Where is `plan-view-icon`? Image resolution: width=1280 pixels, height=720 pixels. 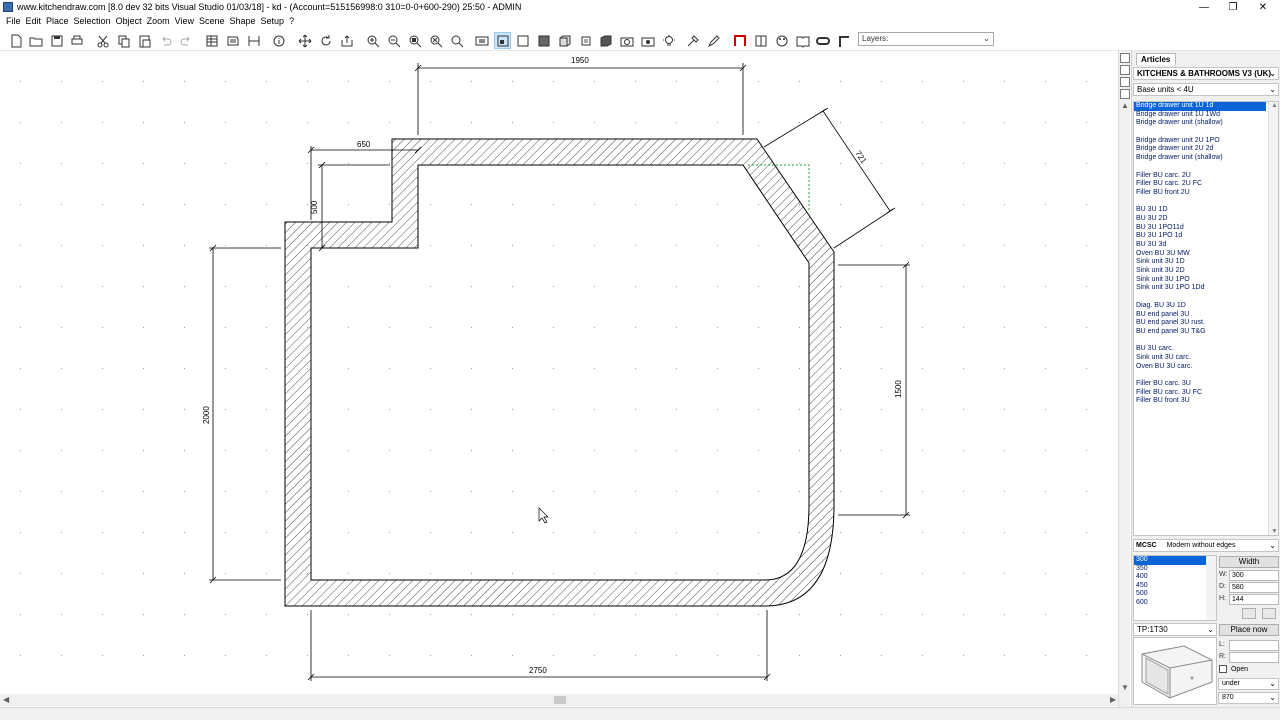 plan-view-icon is located at coordinates (481, 40).